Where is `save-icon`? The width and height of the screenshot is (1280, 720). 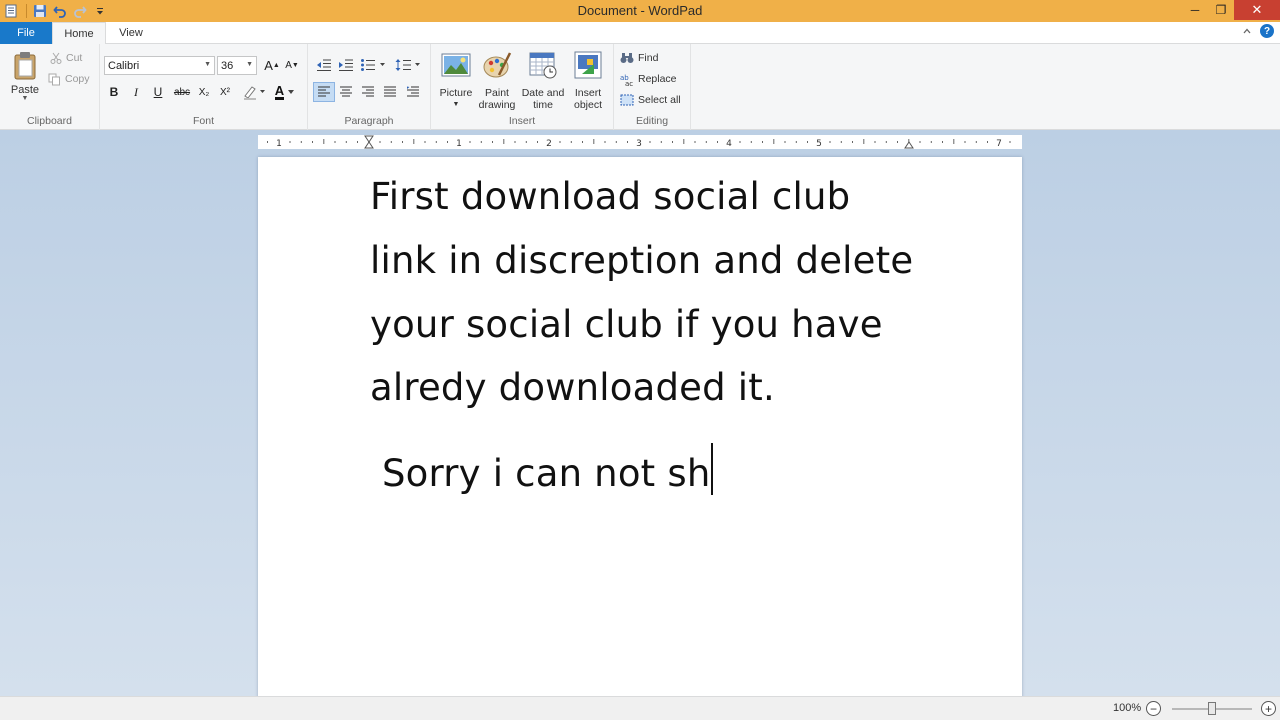 save-icon is located at coordinates (40, 11).